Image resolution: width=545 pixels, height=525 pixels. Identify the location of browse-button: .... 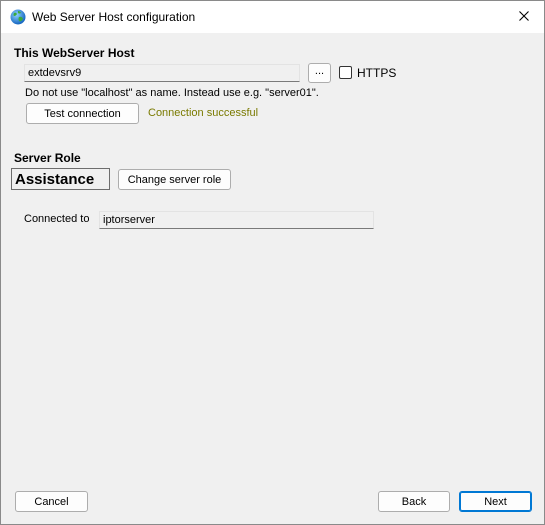
(319, 73).